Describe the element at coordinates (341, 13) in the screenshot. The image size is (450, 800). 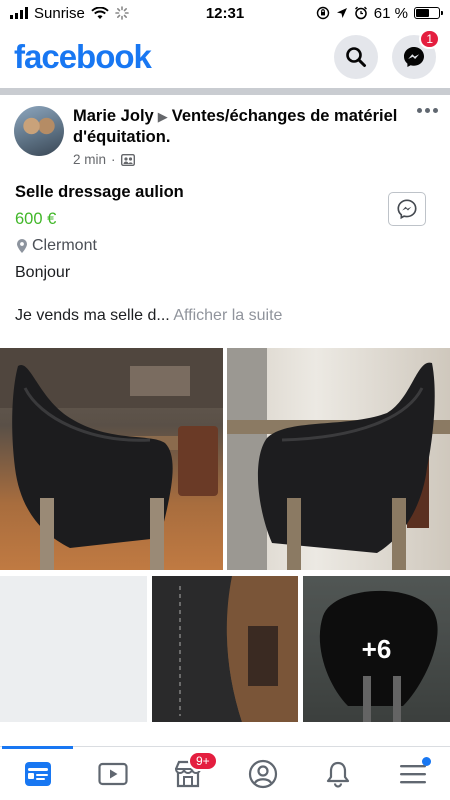
I see `location-arrow-icon` at that location.